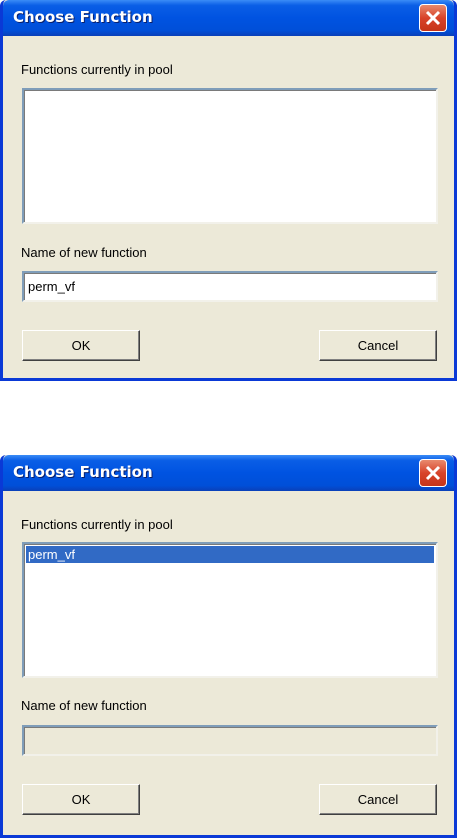 The image size is (457, 838). Describe the element at coordinates (230, 740) in the screenshot. I see `new-function-name-input` at that location.